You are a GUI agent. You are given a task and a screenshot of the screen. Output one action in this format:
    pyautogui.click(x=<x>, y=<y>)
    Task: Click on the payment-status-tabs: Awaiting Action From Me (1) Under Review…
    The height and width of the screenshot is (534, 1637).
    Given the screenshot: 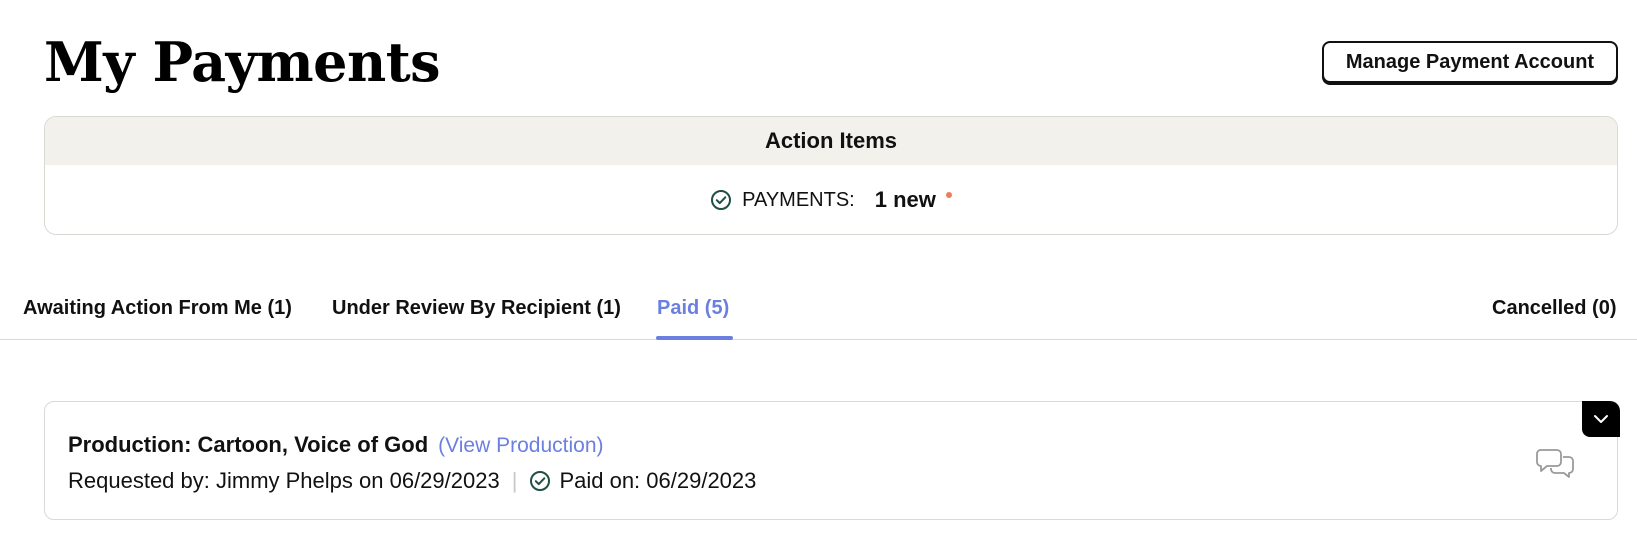 What is the action you would take?
    pyautogui.click(x=818, y=311)
    